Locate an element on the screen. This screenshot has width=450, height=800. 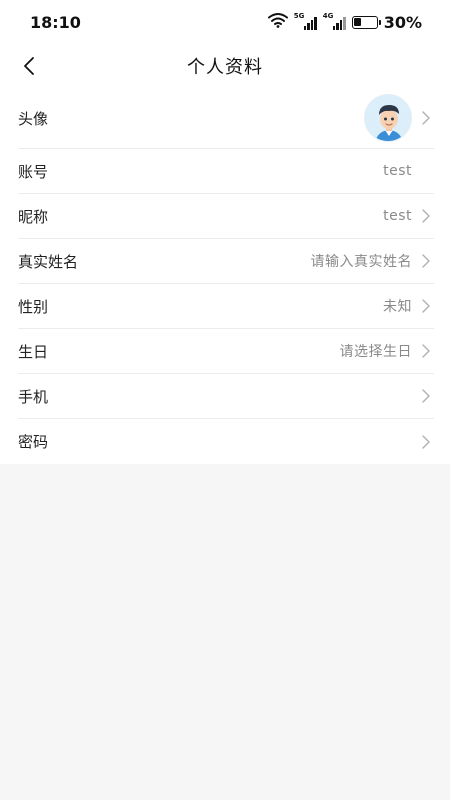
realname-placeholder: 请输入真实姓名 is located at coordinates (361, 262).